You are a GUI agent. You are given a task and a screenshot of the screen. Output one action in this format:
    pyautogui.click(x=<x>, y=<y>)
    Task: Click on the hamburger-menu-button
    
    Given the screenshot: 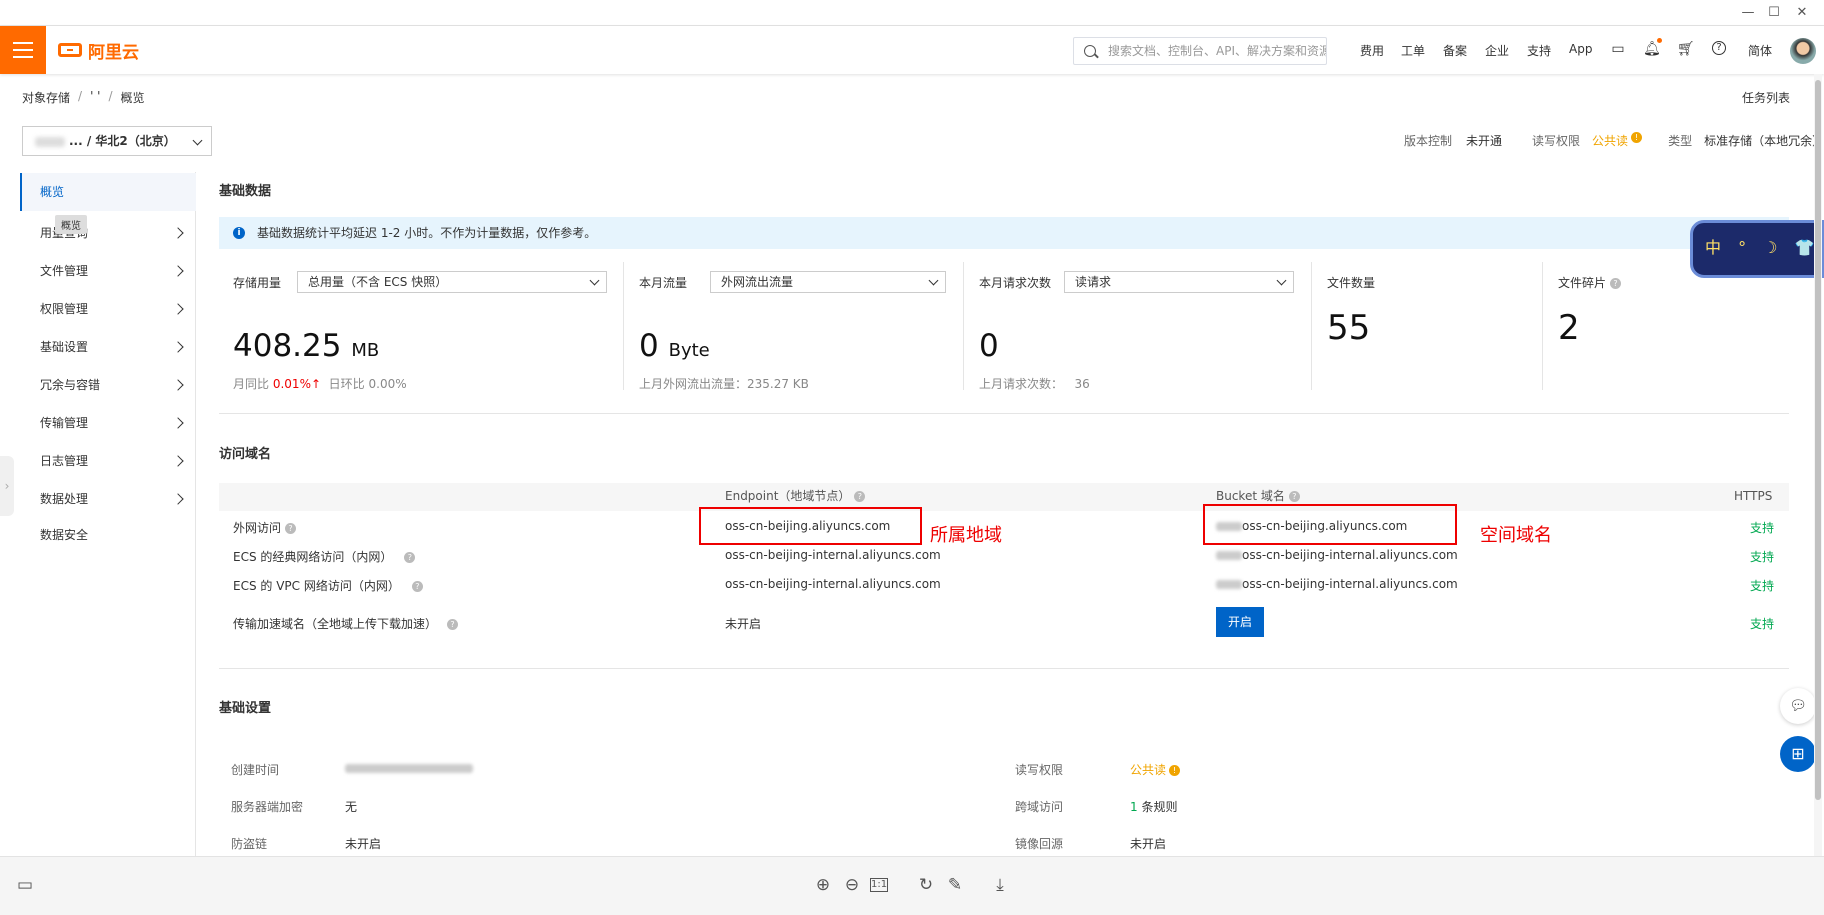 What is the action you would take?
    pyautogui.click(x=23, y=50)
    